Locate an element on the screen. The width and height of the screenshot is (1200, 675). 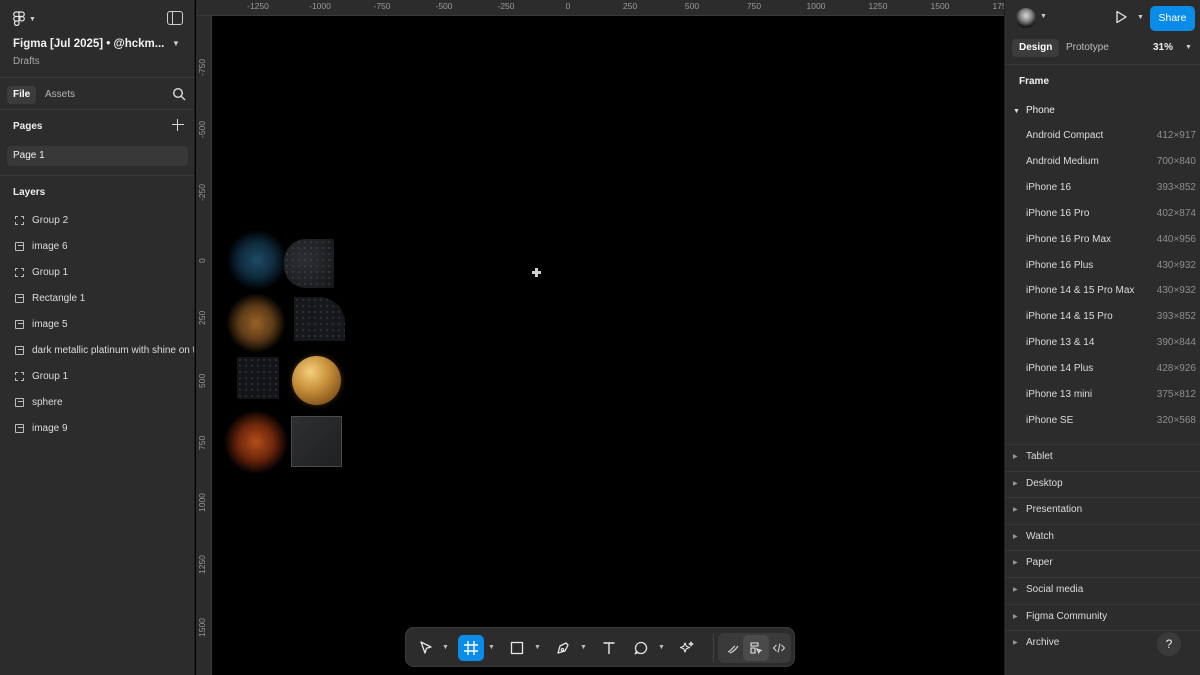
ruler-tick-label: 0 is located at coordinates (202, 260).